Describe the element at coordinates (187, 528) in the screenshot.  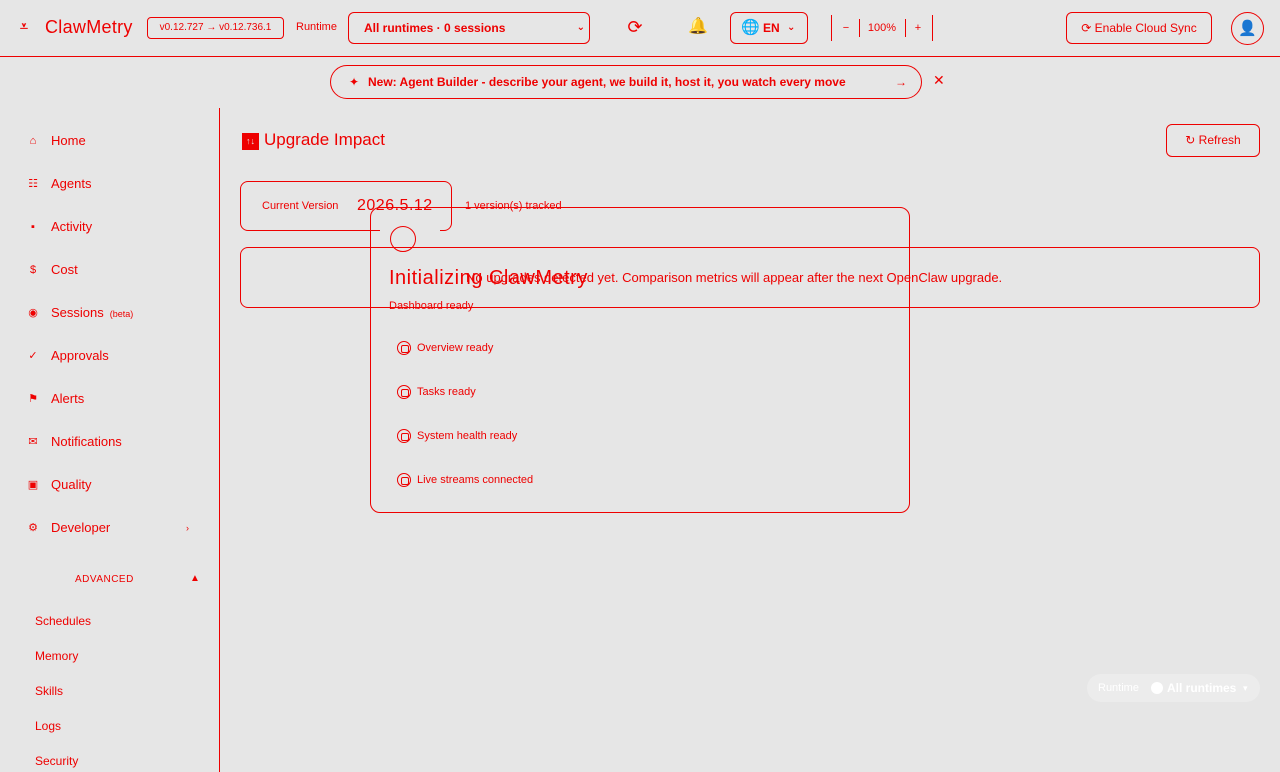
I see `chevron-right-icon: ›` at that location.